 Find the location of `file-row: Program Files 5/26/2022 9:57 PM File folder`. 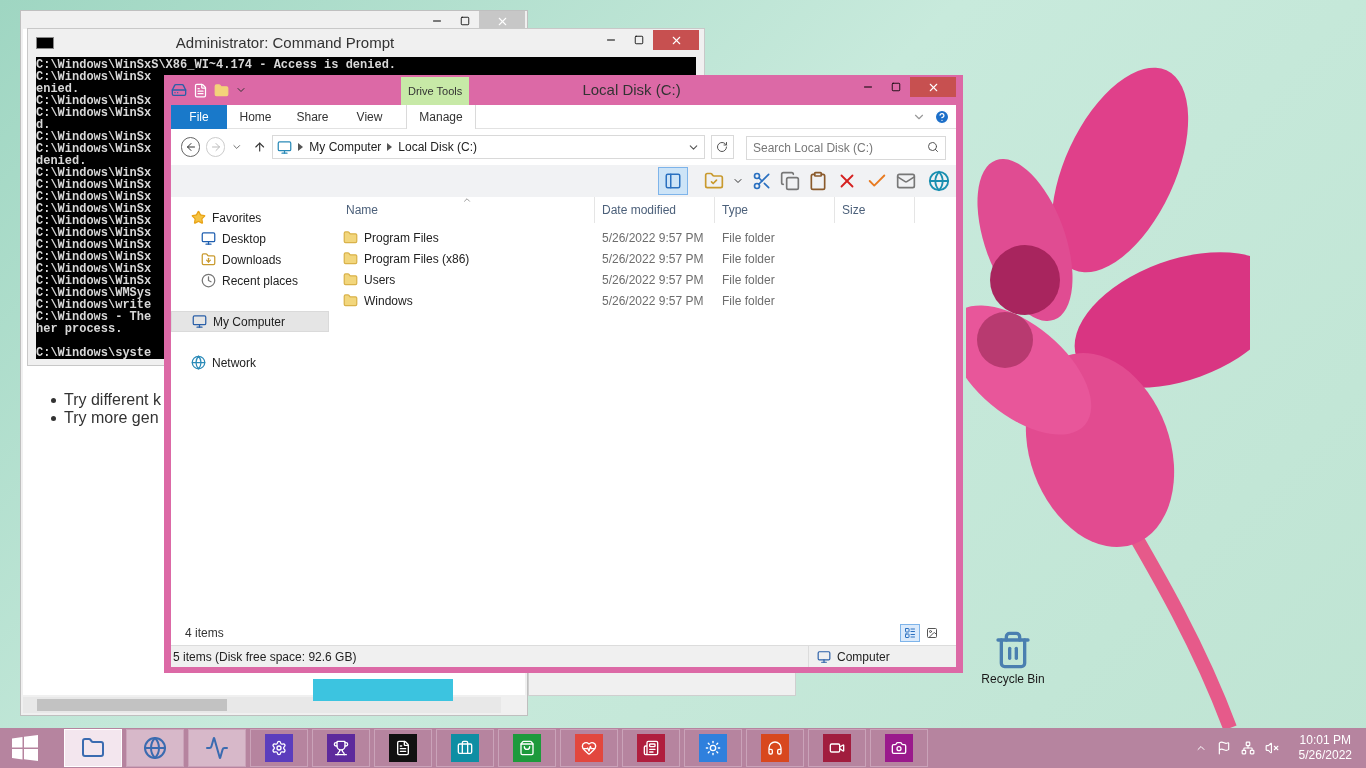

file-row: Program Files 5/26/2022 9:57 PM File folder is located at coordinates (647, 237).